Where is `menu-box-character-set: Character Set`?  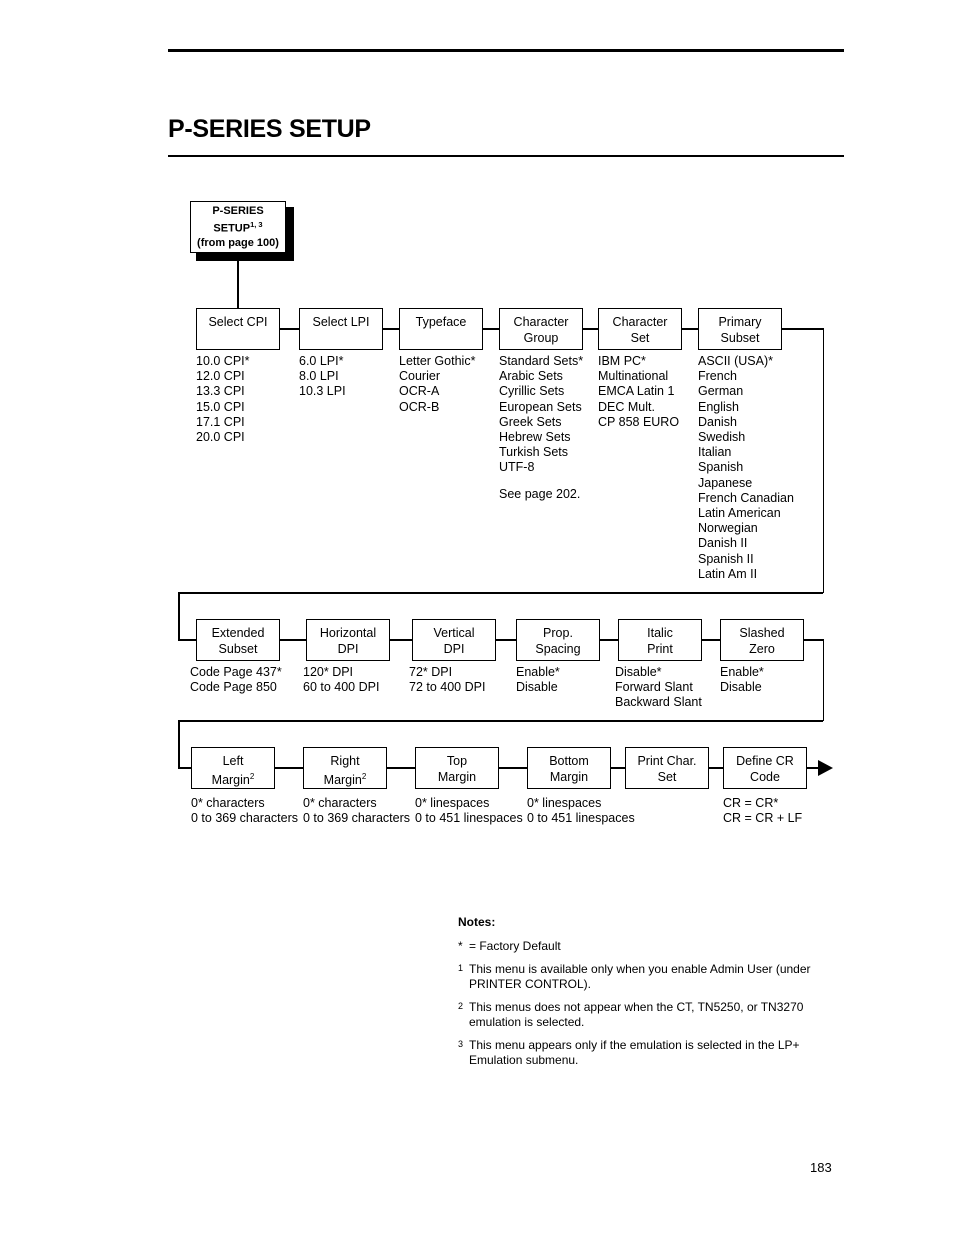 menu-box-character-set: Character Set is located at coordinates (640, 329).